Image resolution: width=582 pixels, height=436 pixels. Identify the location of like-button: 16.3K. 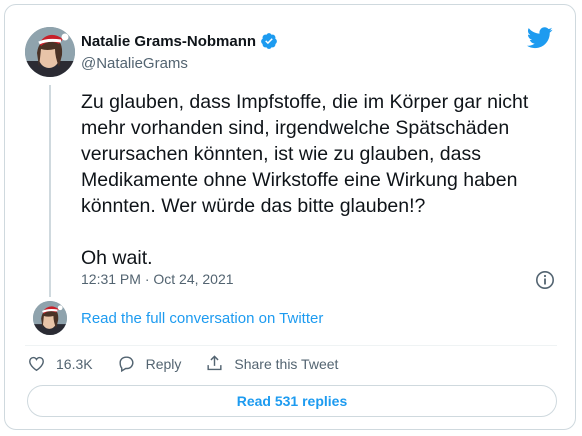
(60, 363).